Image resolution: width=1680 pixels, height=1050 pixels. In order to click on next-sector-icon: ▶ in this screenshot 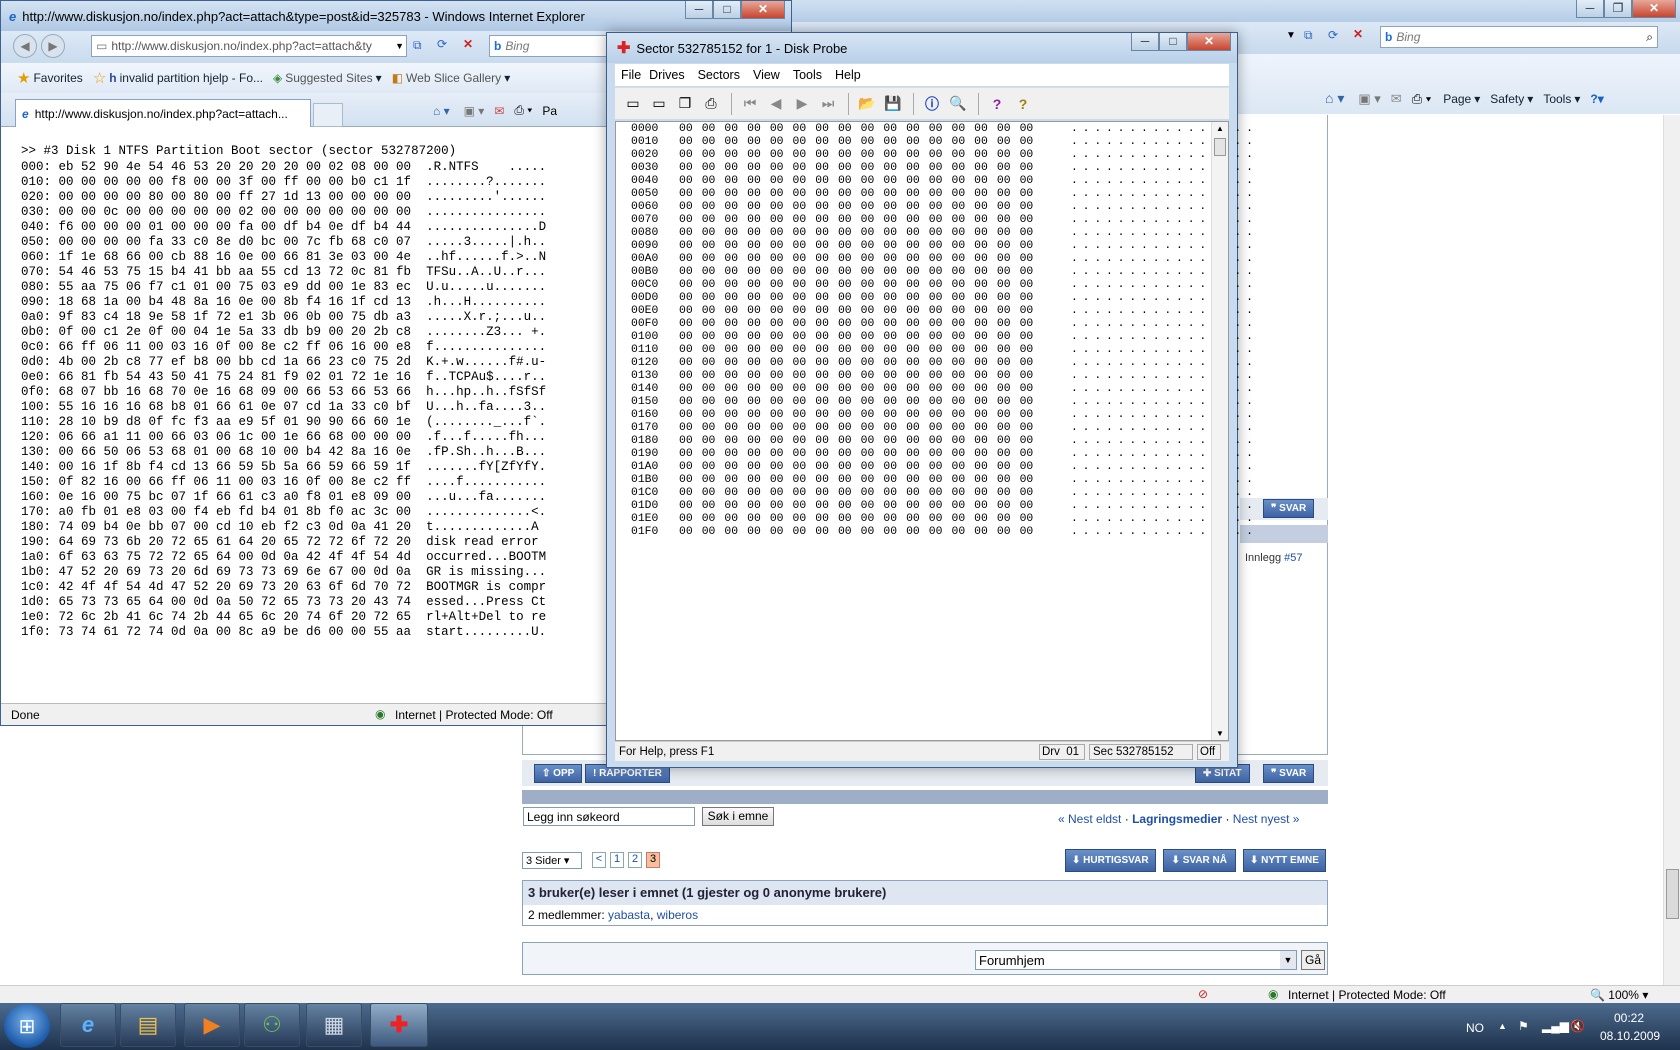, I will do `click(802, 104)`.